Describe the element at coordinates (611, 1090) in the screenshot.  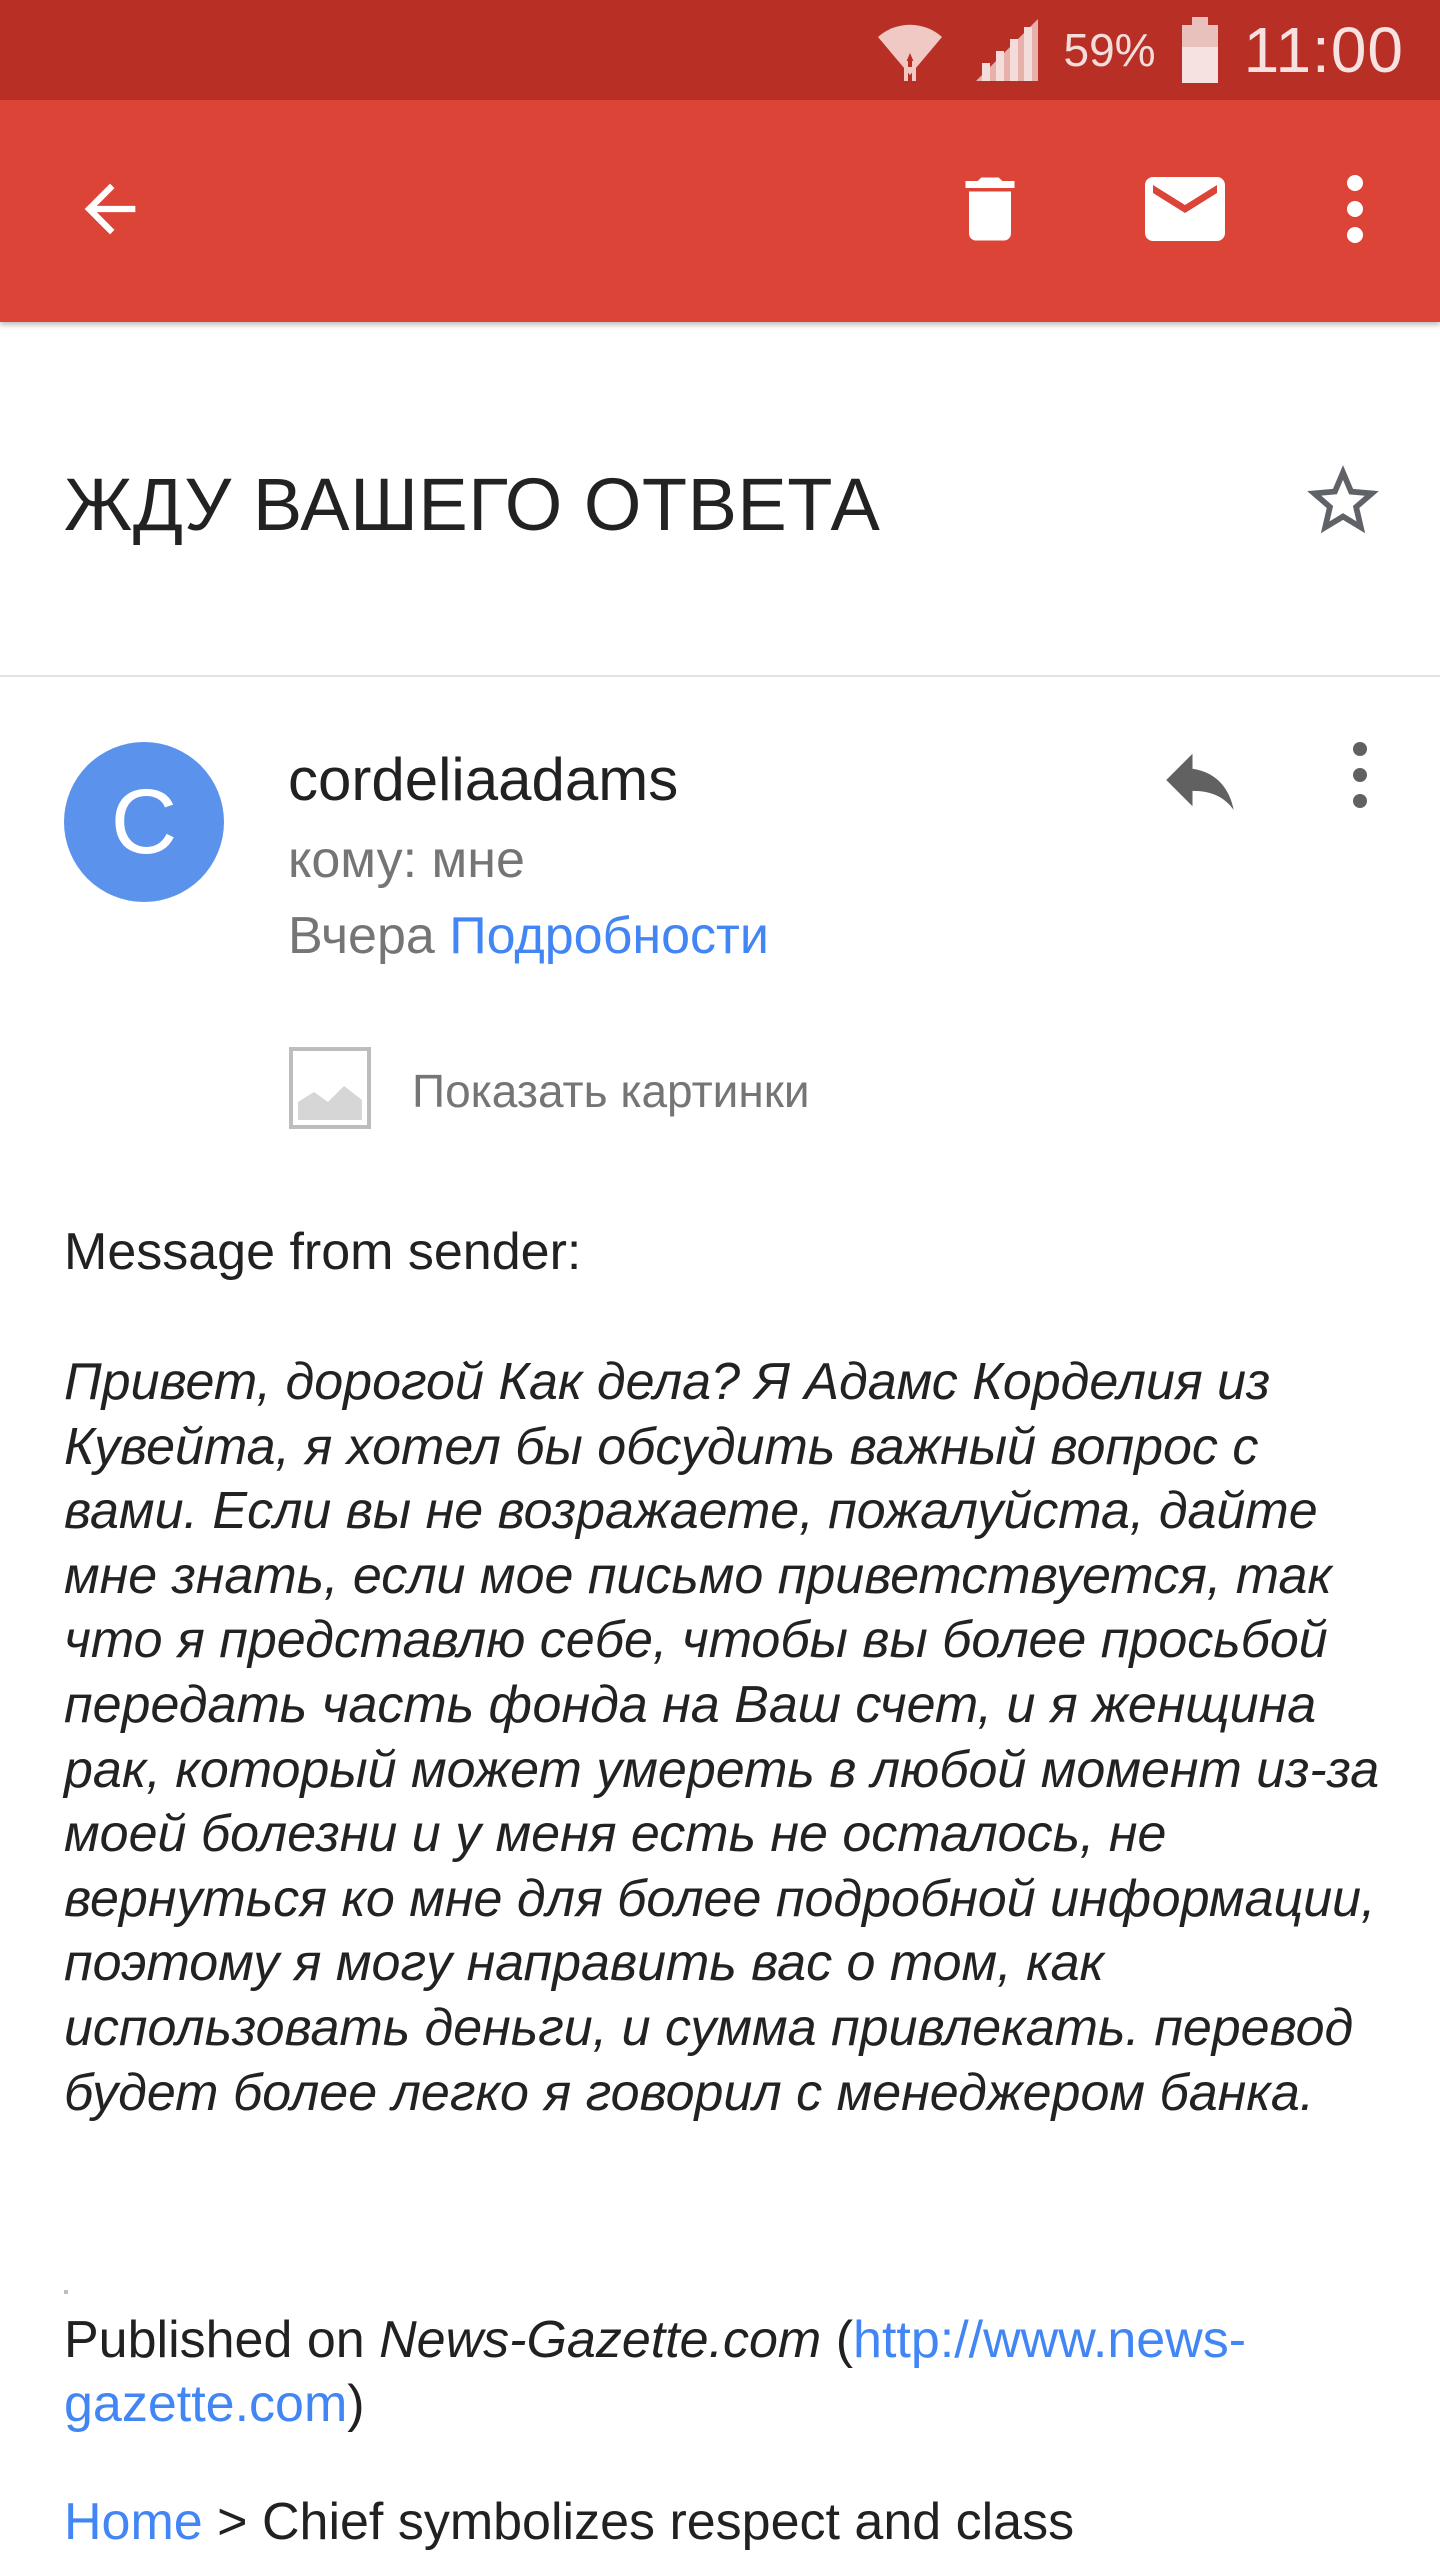
I see `show-images-label: Показать картинки` at that location.